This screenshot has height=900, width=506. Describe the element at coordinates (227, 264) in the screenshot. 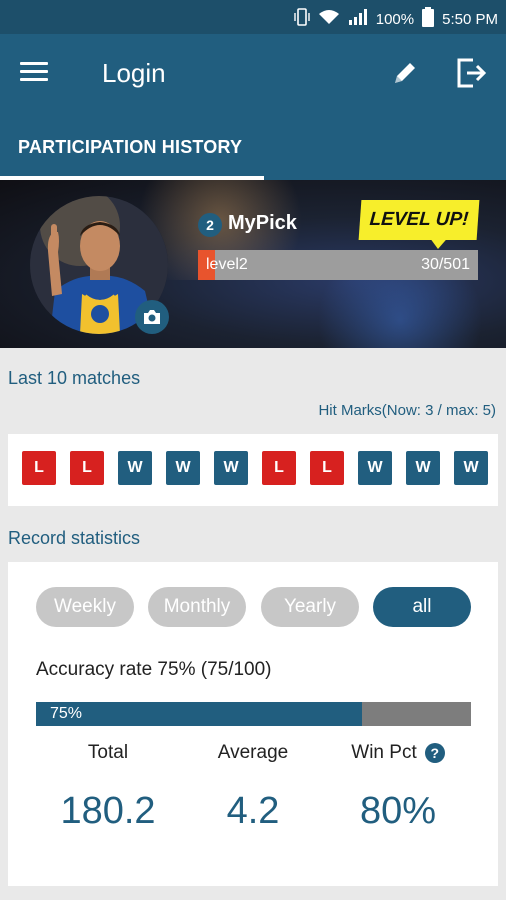

I see `level-label: level2` at that location.